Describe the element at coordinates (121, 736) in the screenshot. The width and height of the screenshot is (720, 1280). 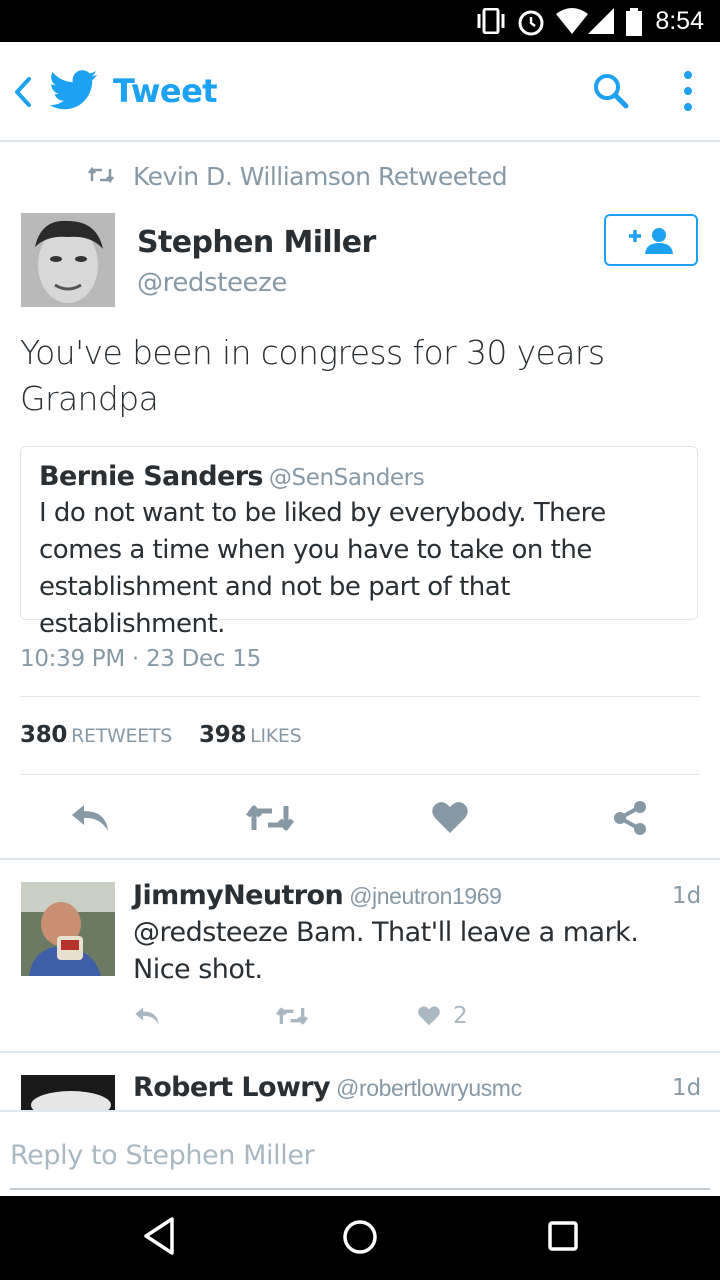
I see `retweets-label: RETWEETS` at that location.